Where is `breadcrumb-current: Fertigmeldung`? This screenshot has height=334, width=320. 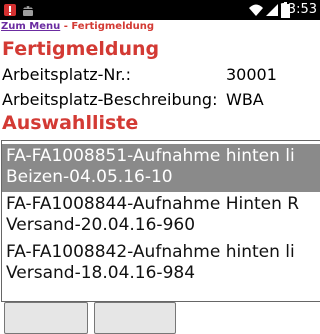 breadcrumb-current: Fertigmeldung is located at coordinates (113, 26).